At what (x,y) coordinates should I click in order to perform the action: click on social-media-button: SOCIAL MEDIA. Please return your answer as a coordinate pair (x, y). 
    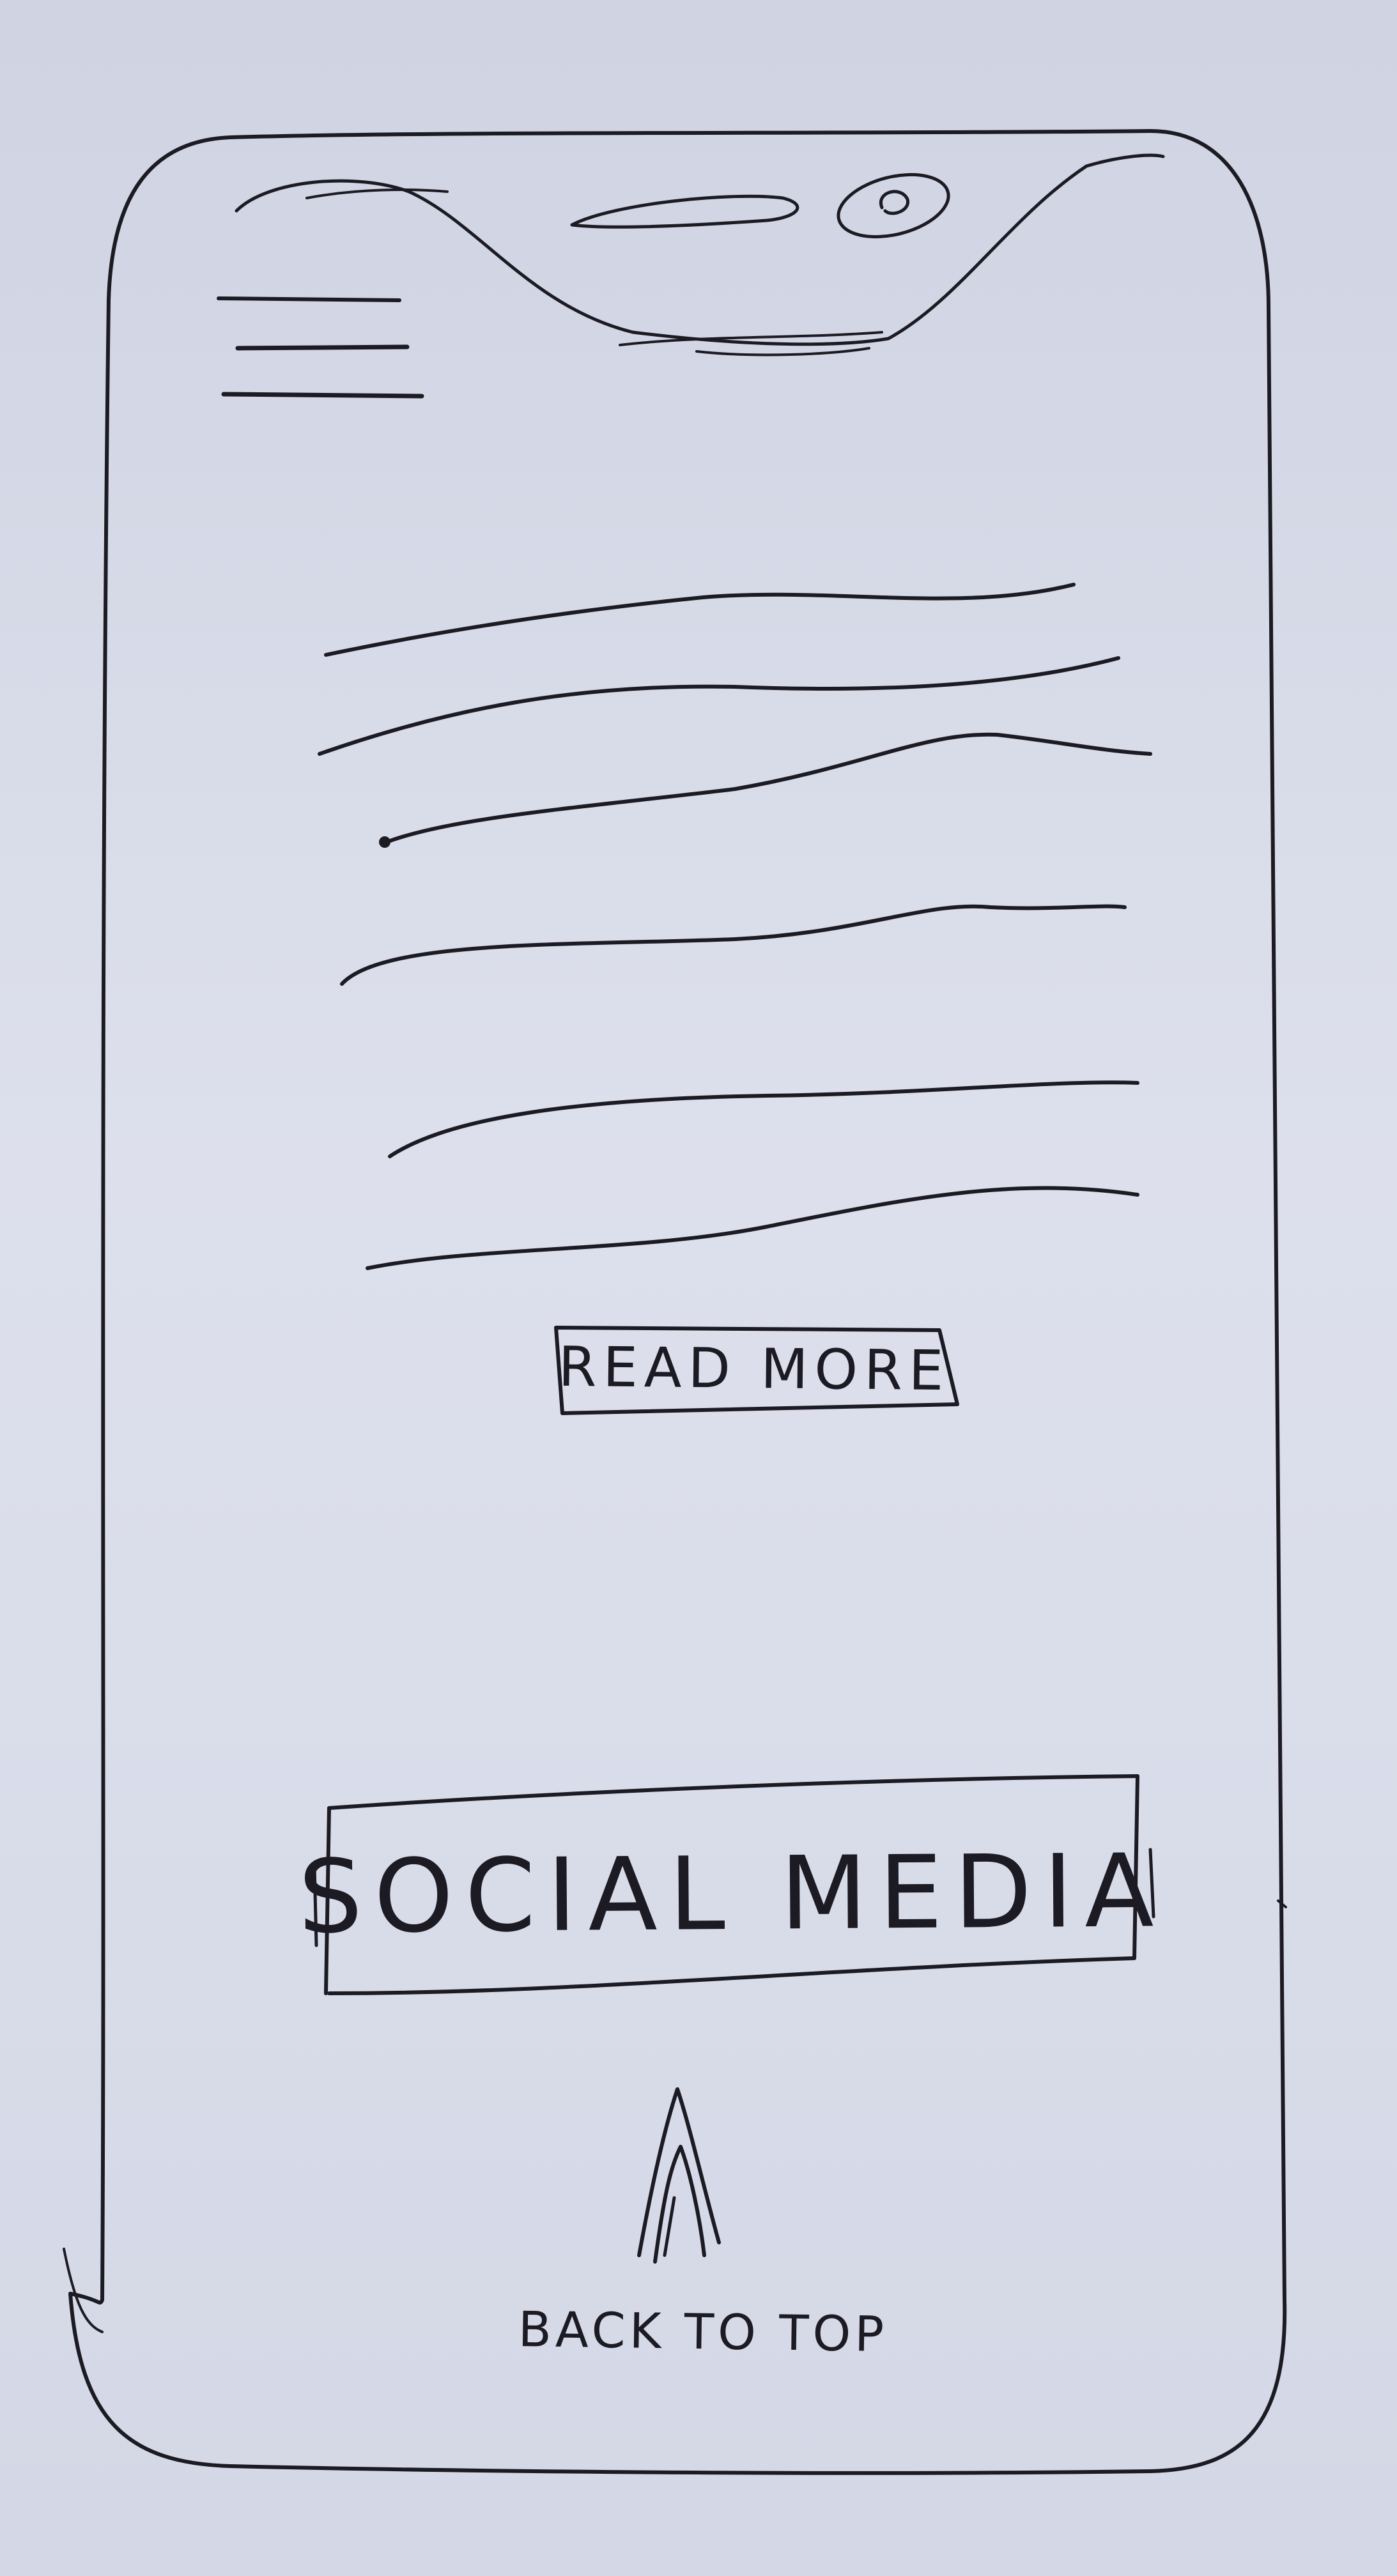
    Looking at the image, I should click on (732, 1894).